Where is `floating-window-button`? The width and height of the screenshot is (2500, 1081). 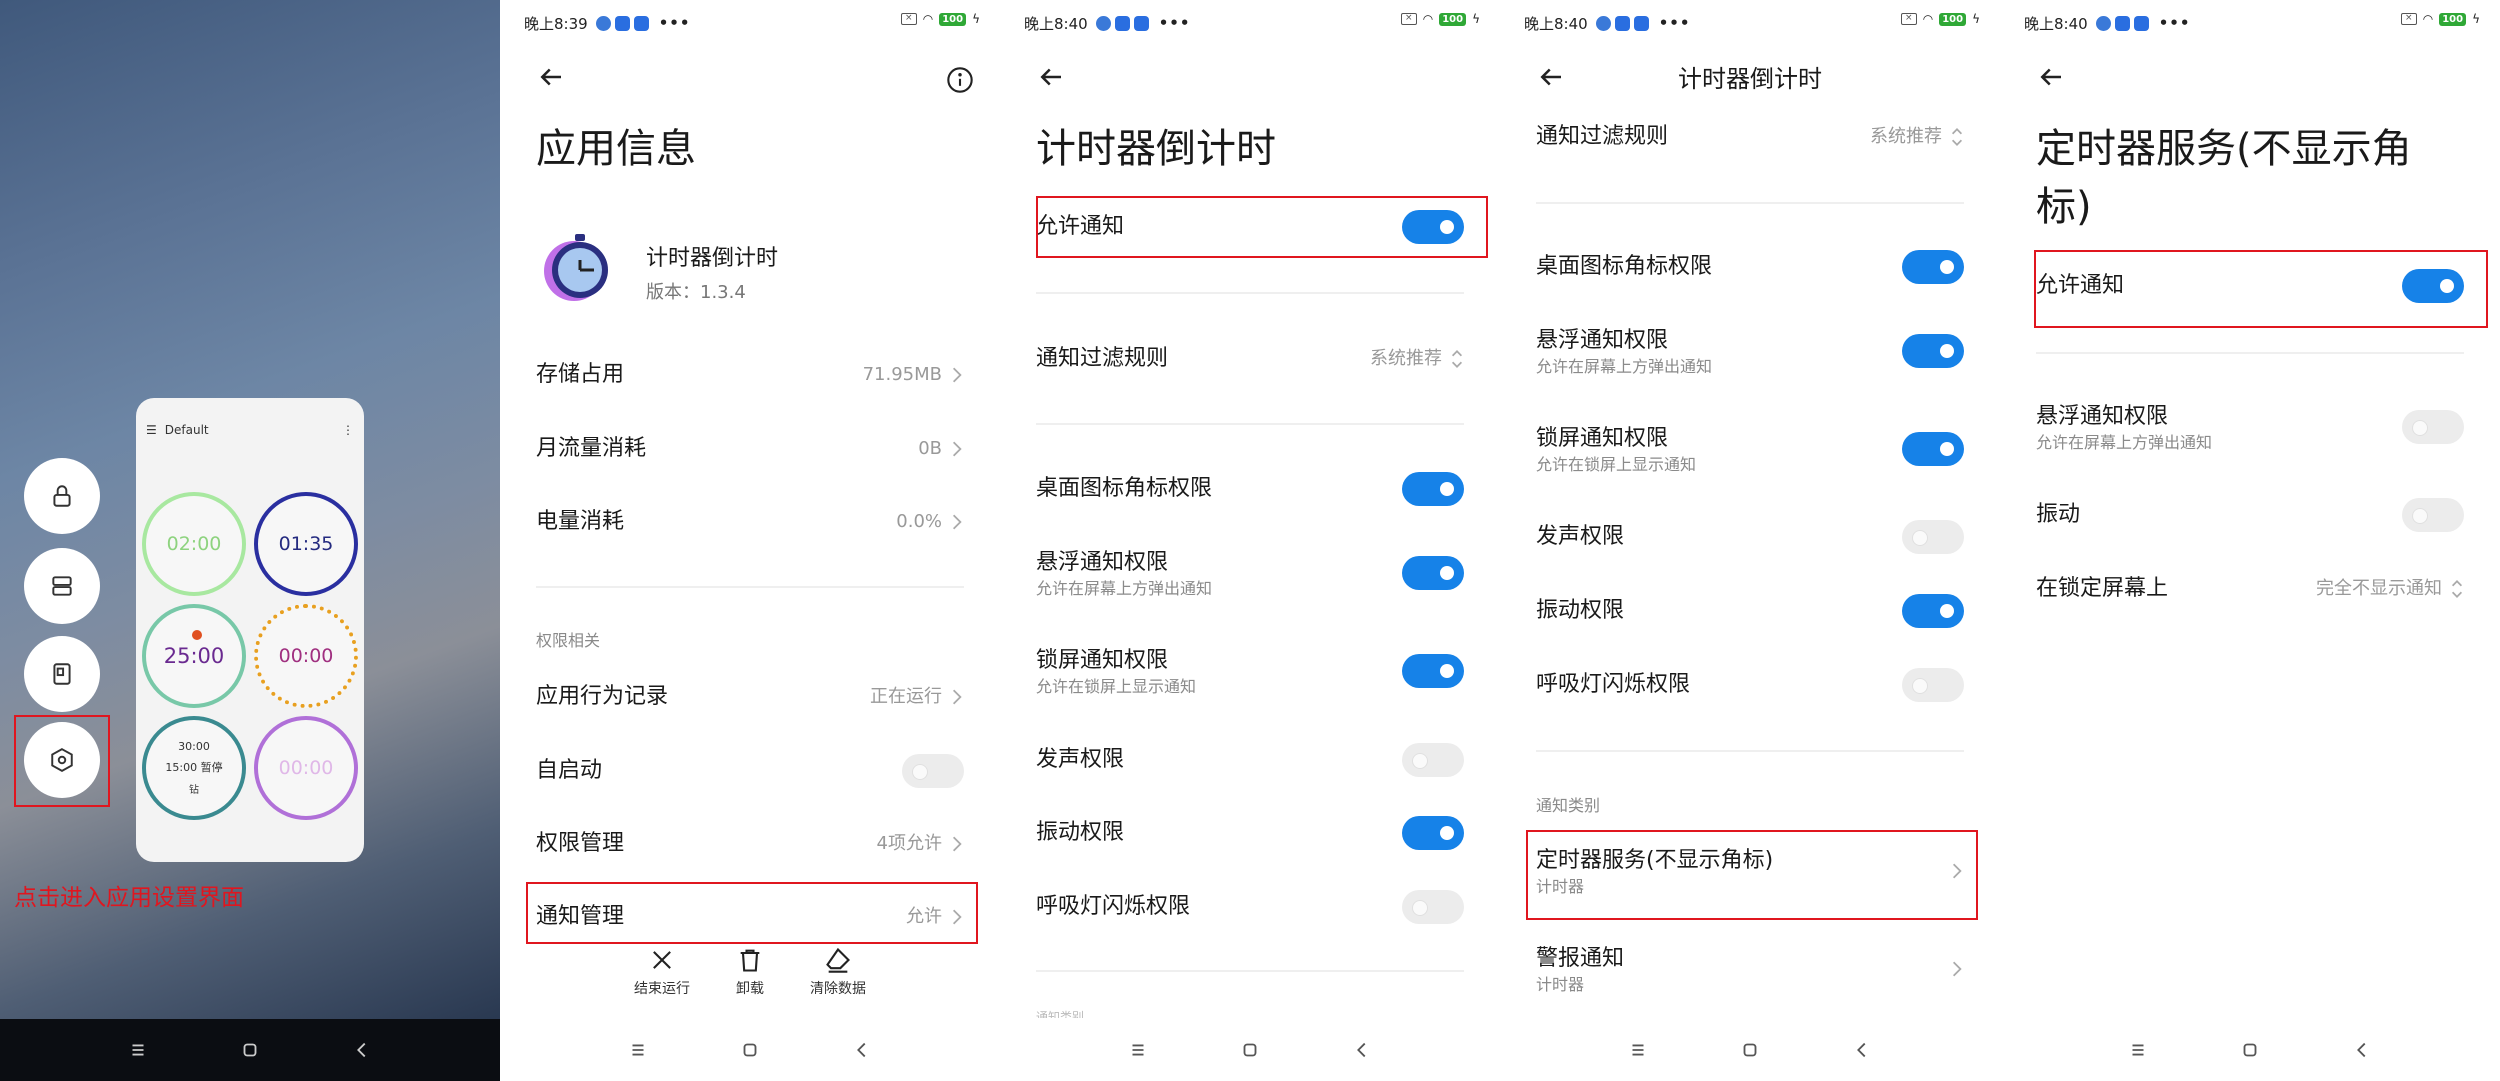 floating-window-button is located at coordinates (62, 674).